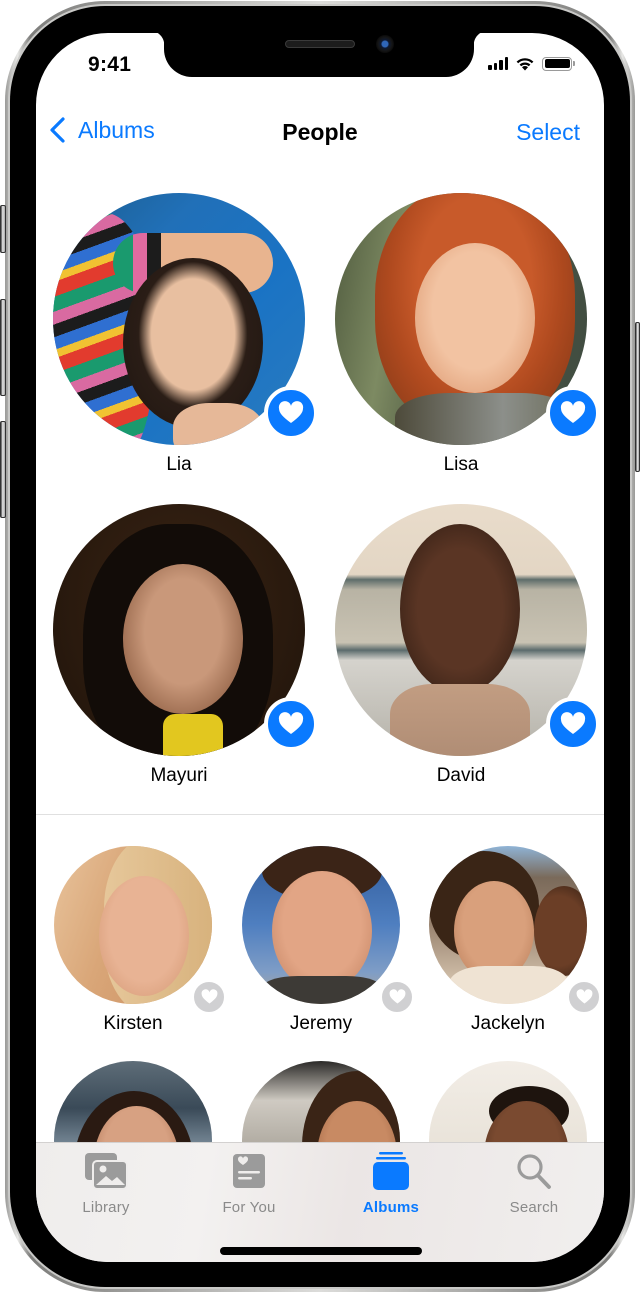 Image resolution: width=640 pixels, height=1294 pixels. I want to click on person-name: Mayuri, so click(179, 775).